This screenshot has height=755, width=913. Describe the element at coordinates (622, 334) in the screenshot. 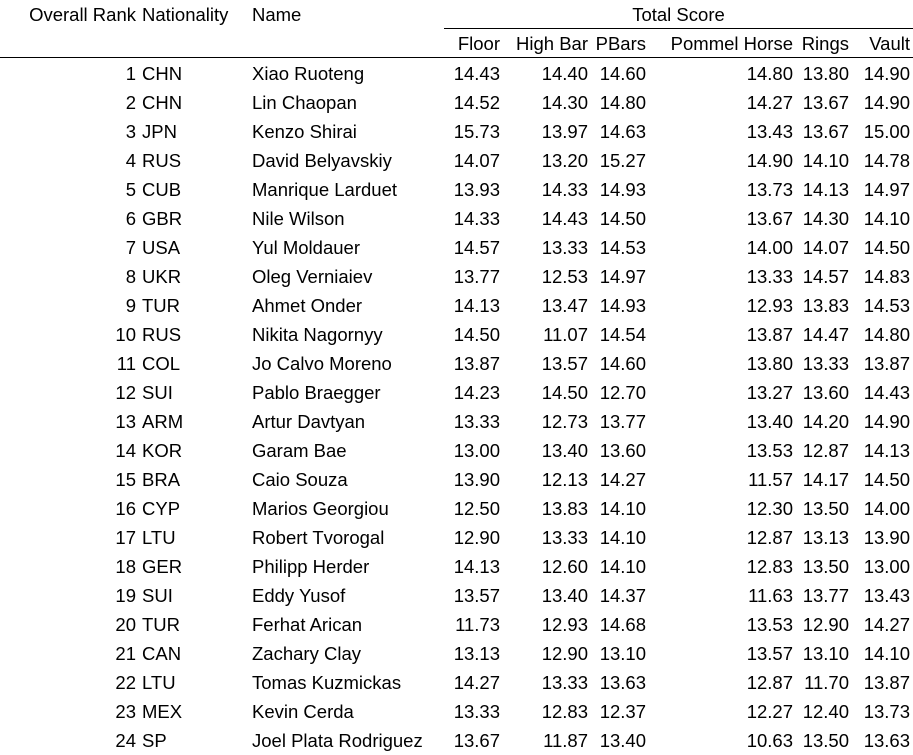

I see `pbars-cell: 14.54` at that location.